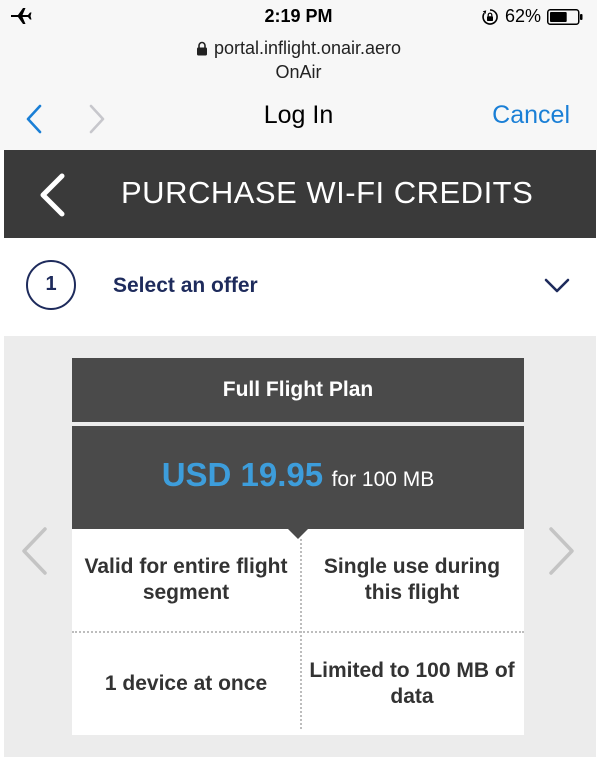  Describe the element at coordinates (301, 634) in the screenshot. I see `feature-divider-vertical` at that location.